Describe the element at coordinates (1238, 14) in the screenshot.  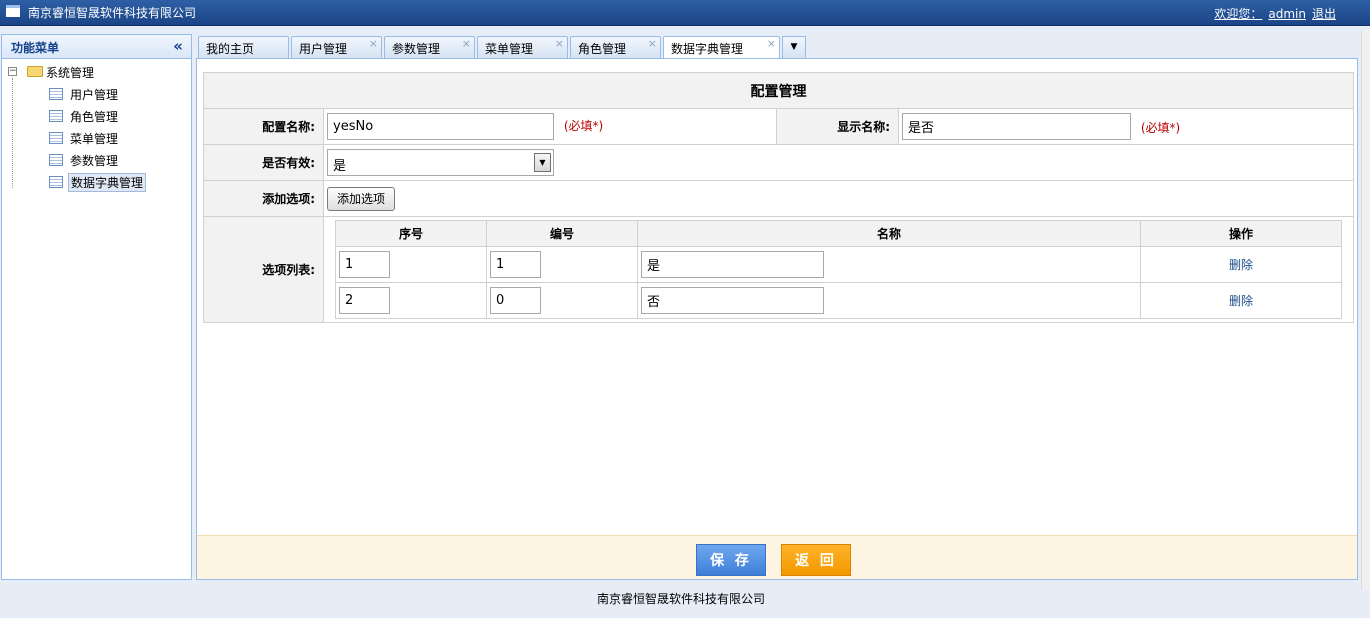
I see `welcome-text: 欢迎您：` at that location.